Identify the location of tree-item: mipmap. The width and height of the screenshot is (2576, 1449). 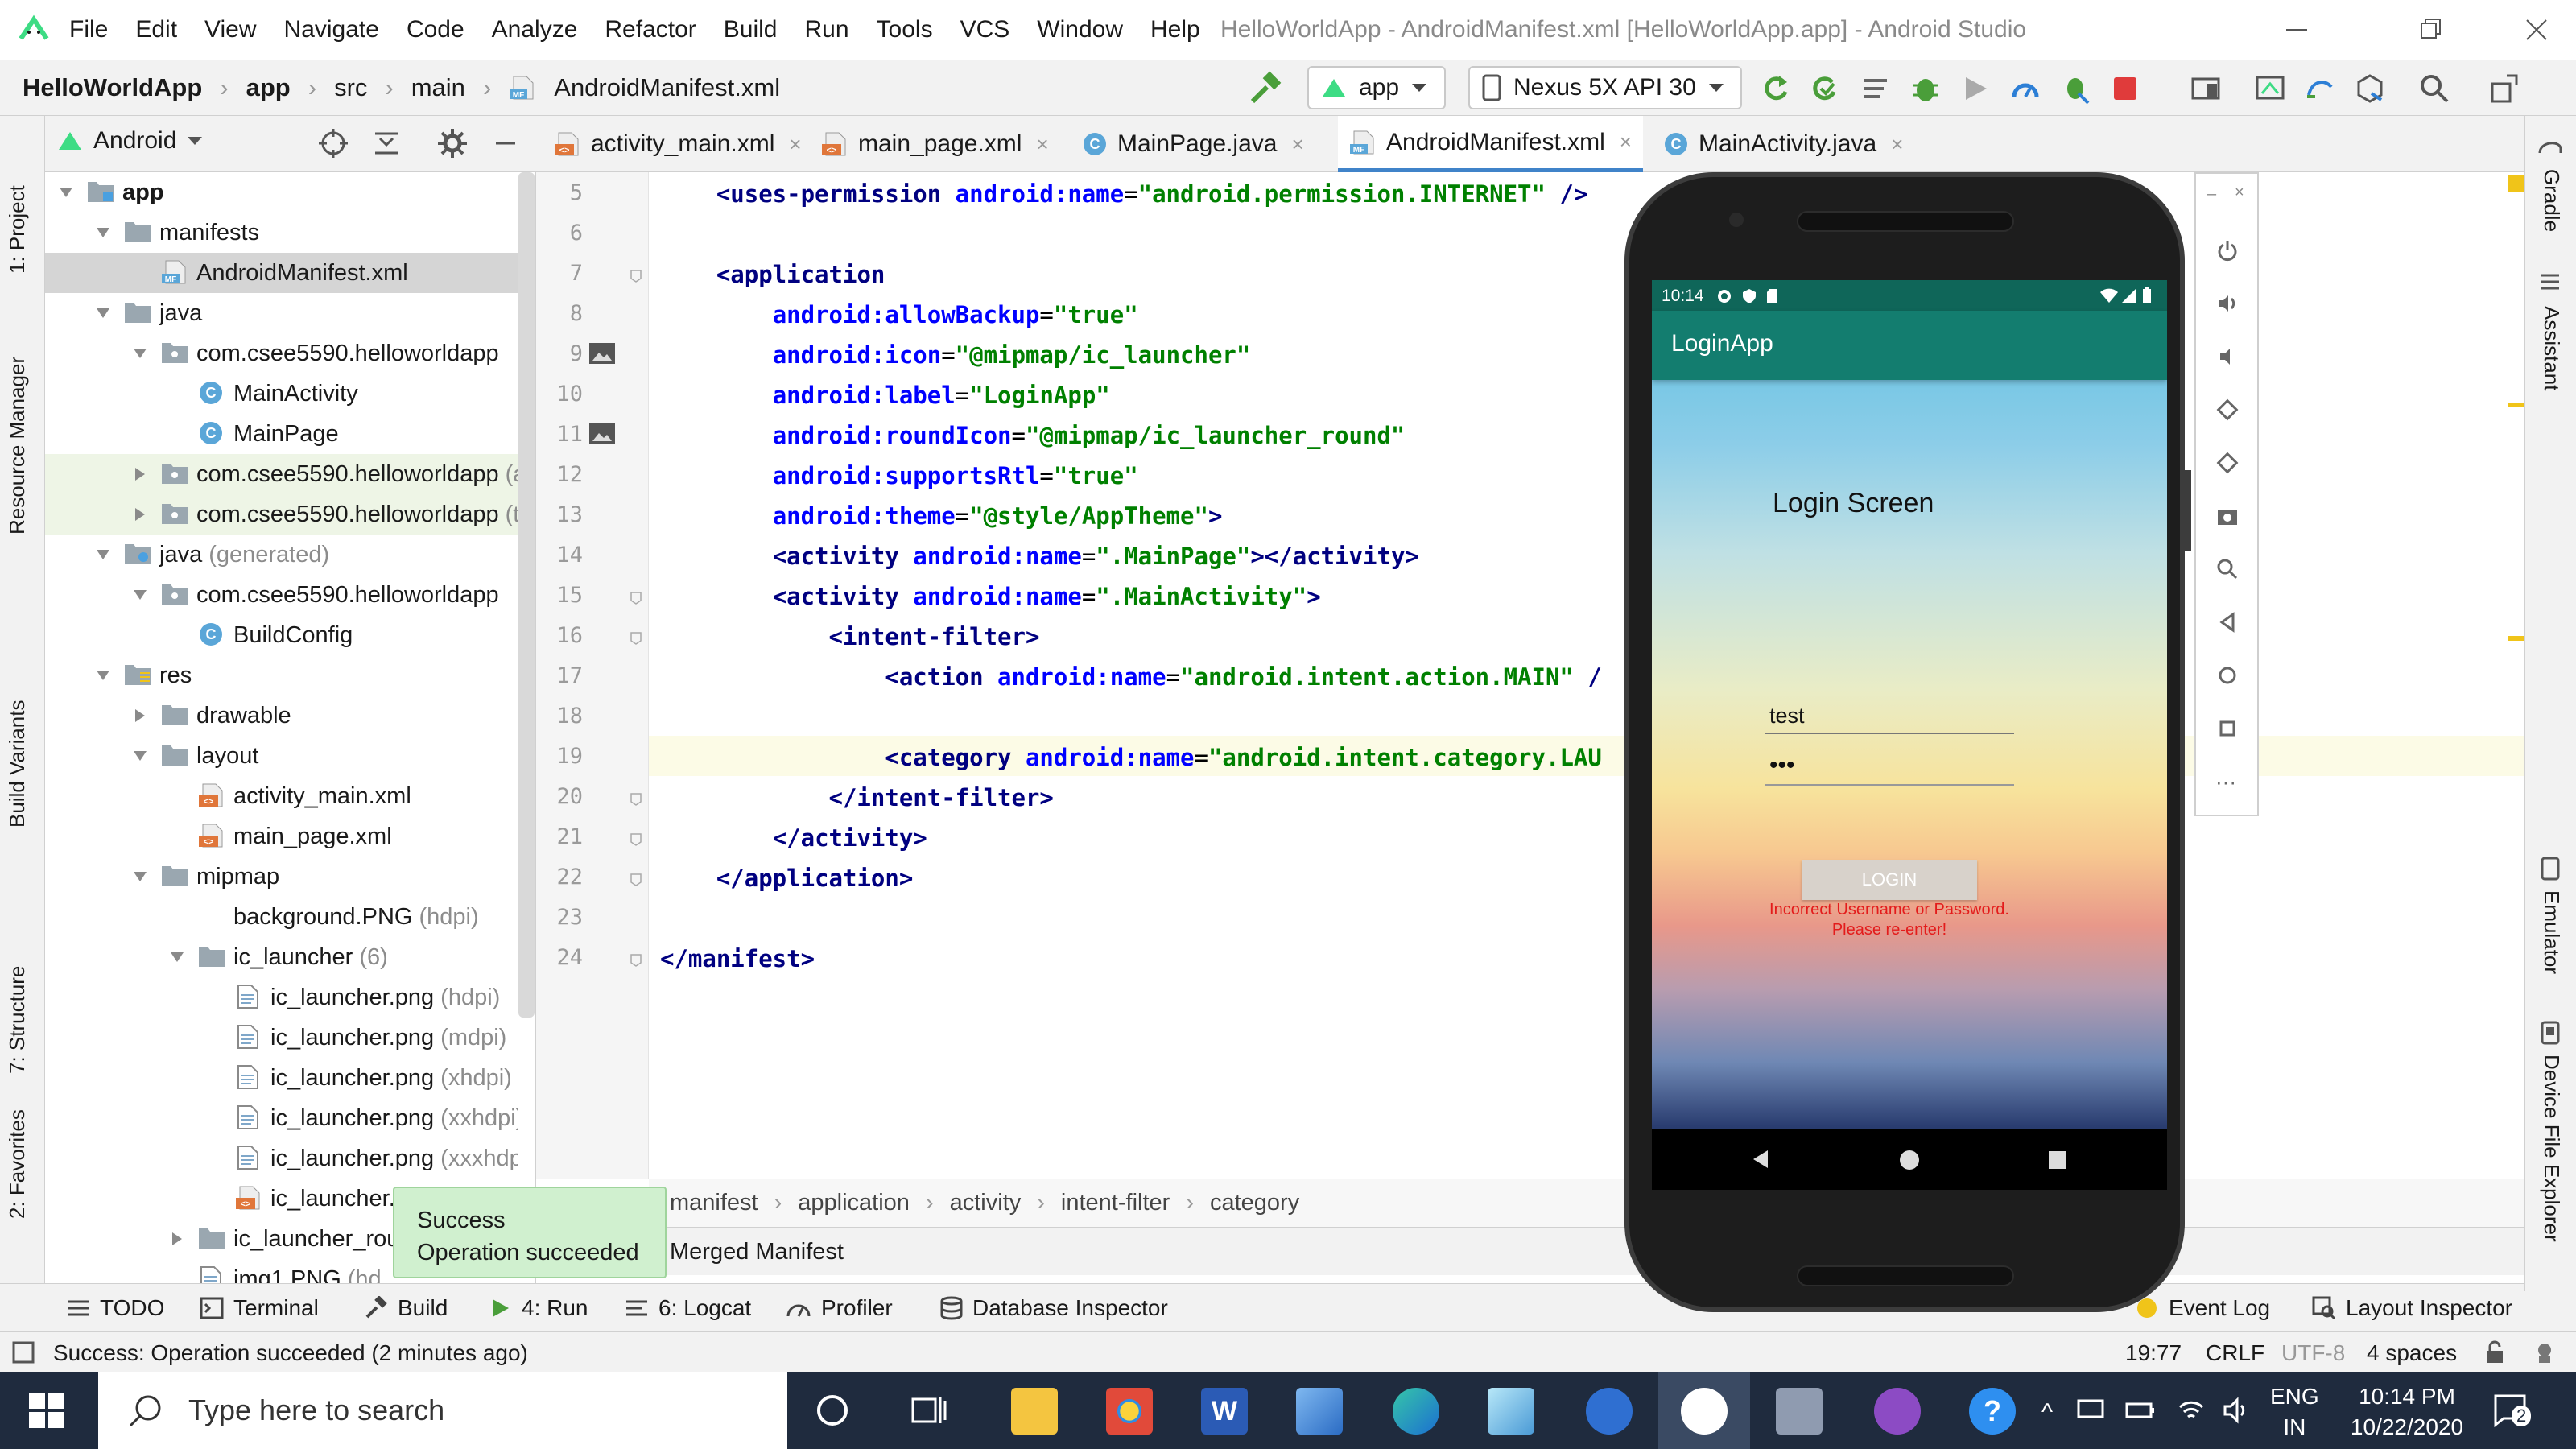
(281, 877).